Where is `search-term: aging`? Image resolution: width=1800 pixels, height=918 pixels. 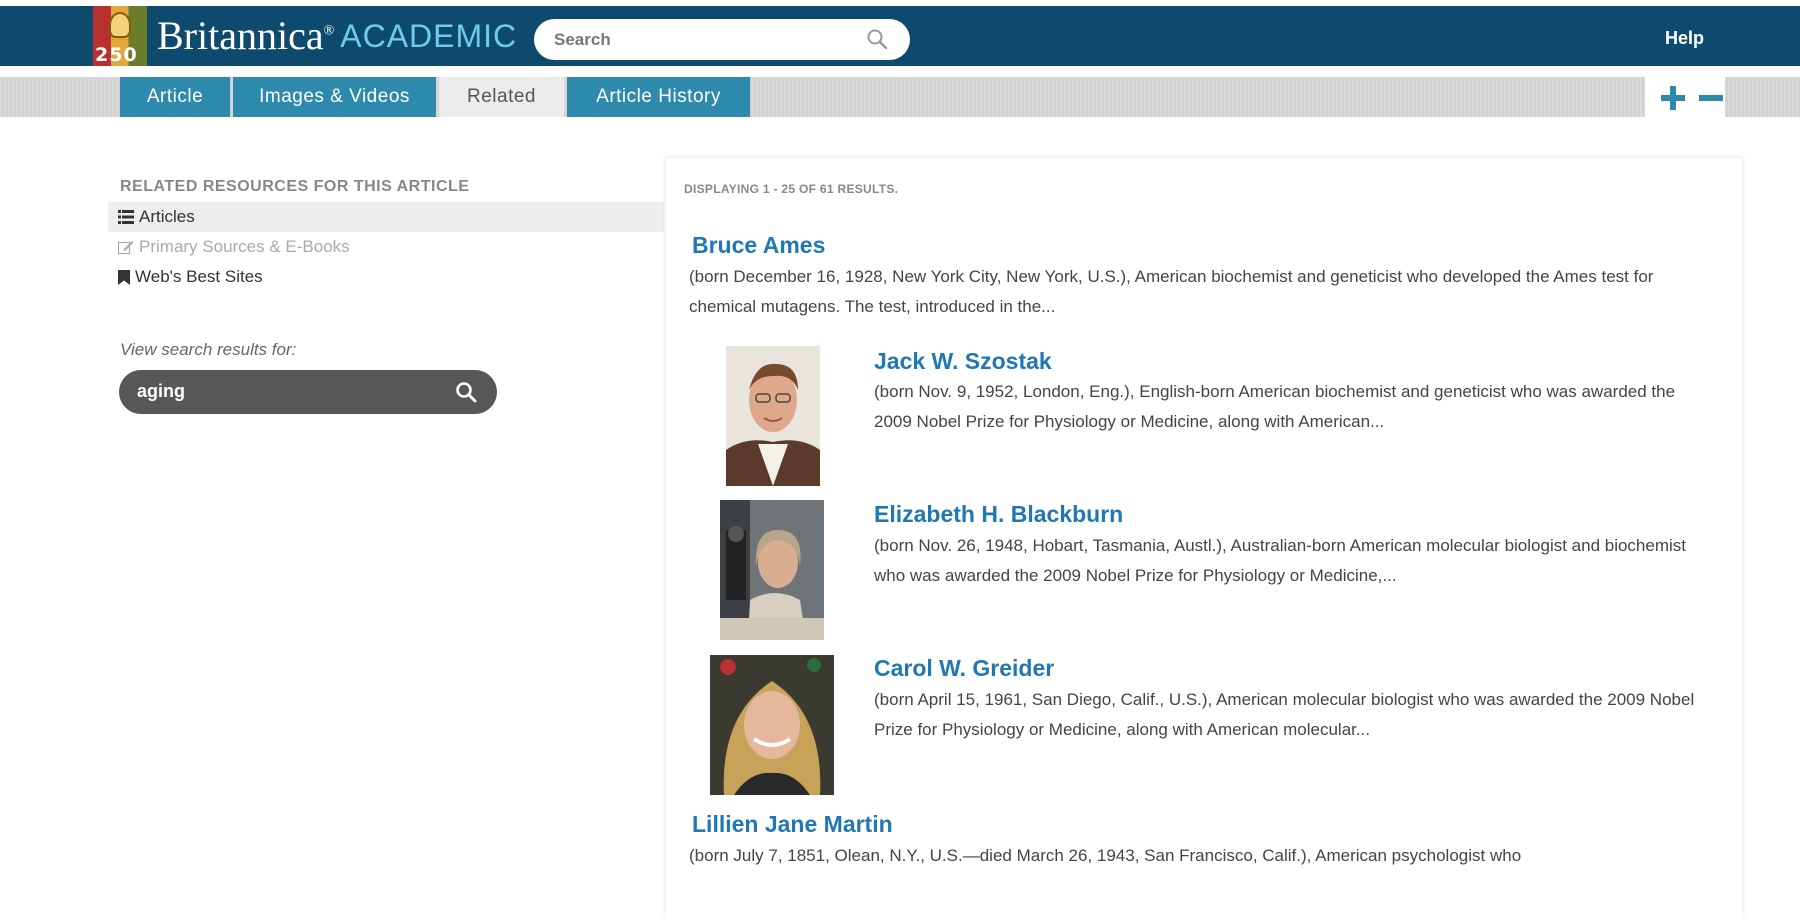 search-term: aging is located at coordinates (161, 391).